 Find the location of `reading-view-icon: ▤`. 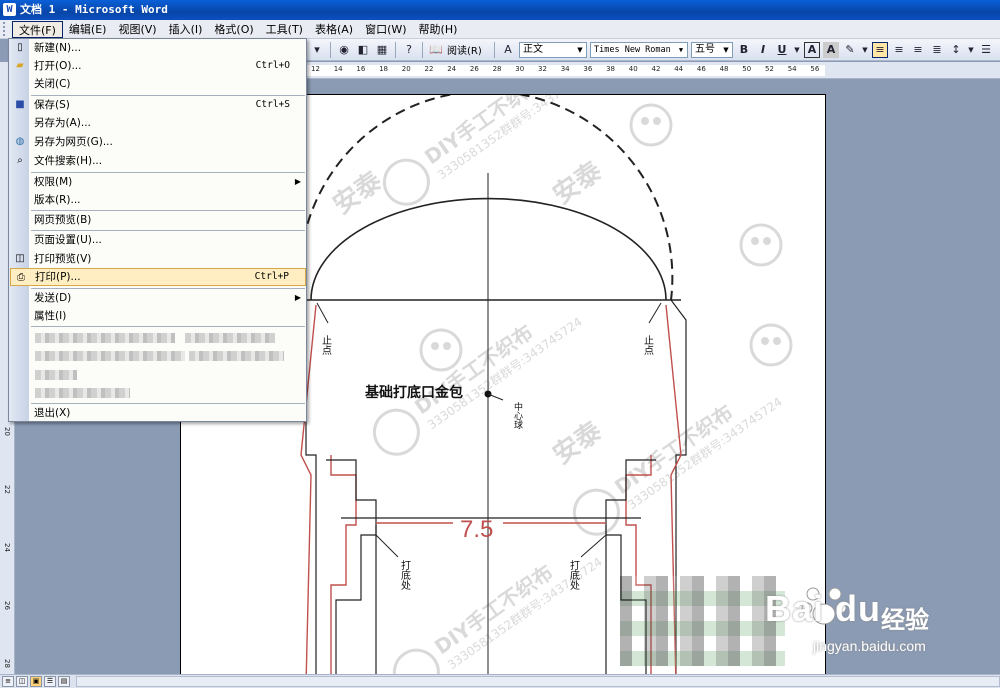

reading-view-icon: ▤ is located at coordinates (64, 681).